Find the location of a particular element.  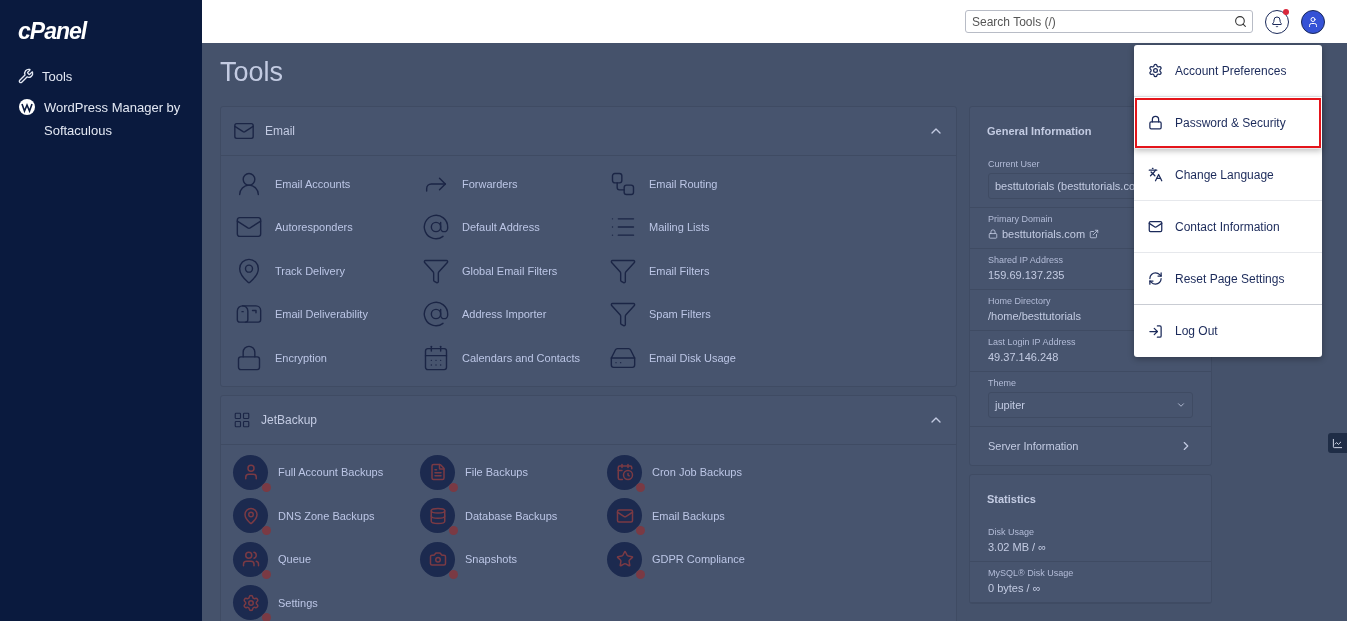

section-title: Email is located at coordinates (280, 131).